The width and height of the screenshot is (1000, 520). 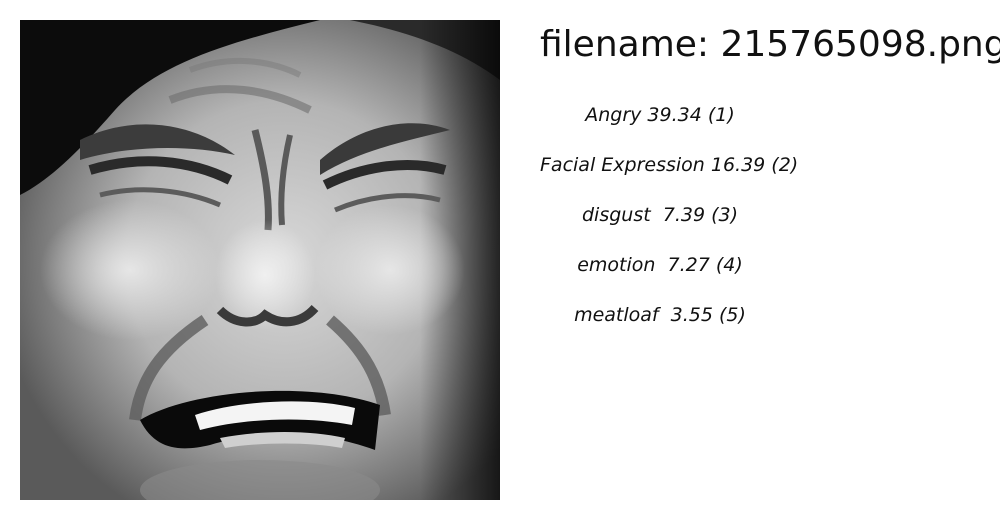 What do you see at coordinates (660, 265) in the screenshot?
I see `prediction-item: emotion 7.27 (4)` at bounding box center [660, 265].